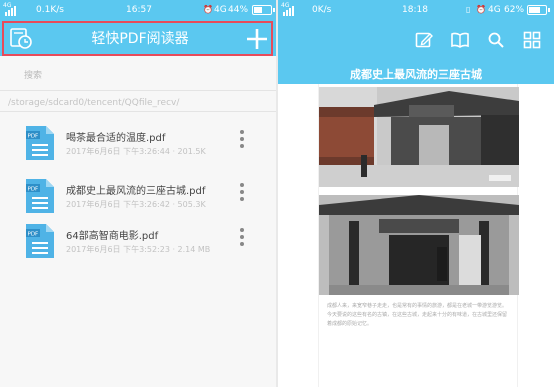  I want to click on file-name: 成都史上最风流的三座古城.pdf, so click(136, 191).